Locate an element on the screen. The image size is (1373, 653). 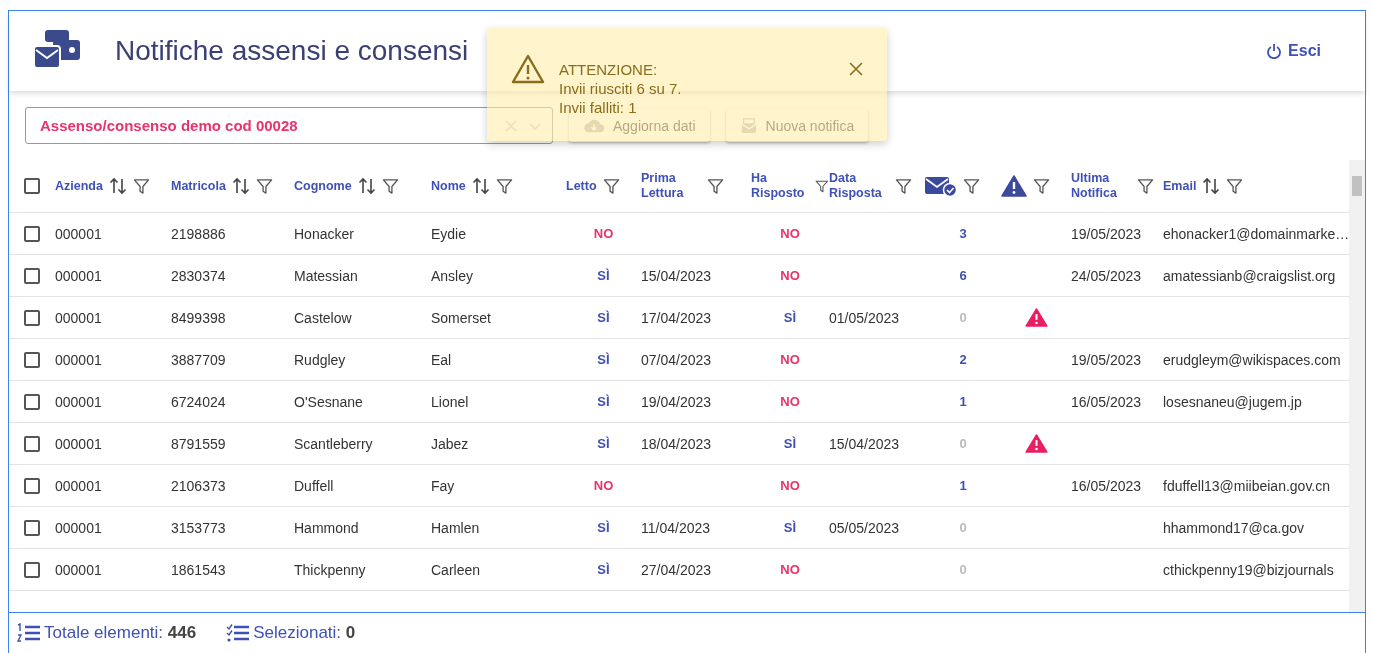
table-cell: Ansley is located at coordinates (452, 275).